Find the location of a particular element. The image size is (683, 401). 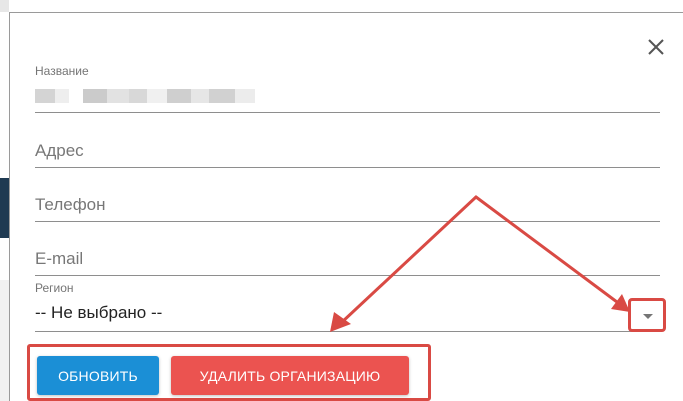

email-field-underline is located at coordinates (347, 275).